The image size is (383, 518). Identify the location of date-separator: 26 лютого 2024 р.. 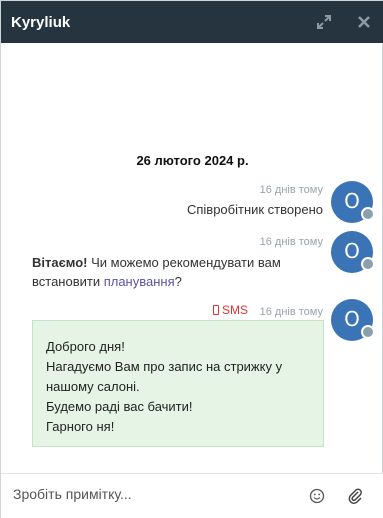
(192, 160).